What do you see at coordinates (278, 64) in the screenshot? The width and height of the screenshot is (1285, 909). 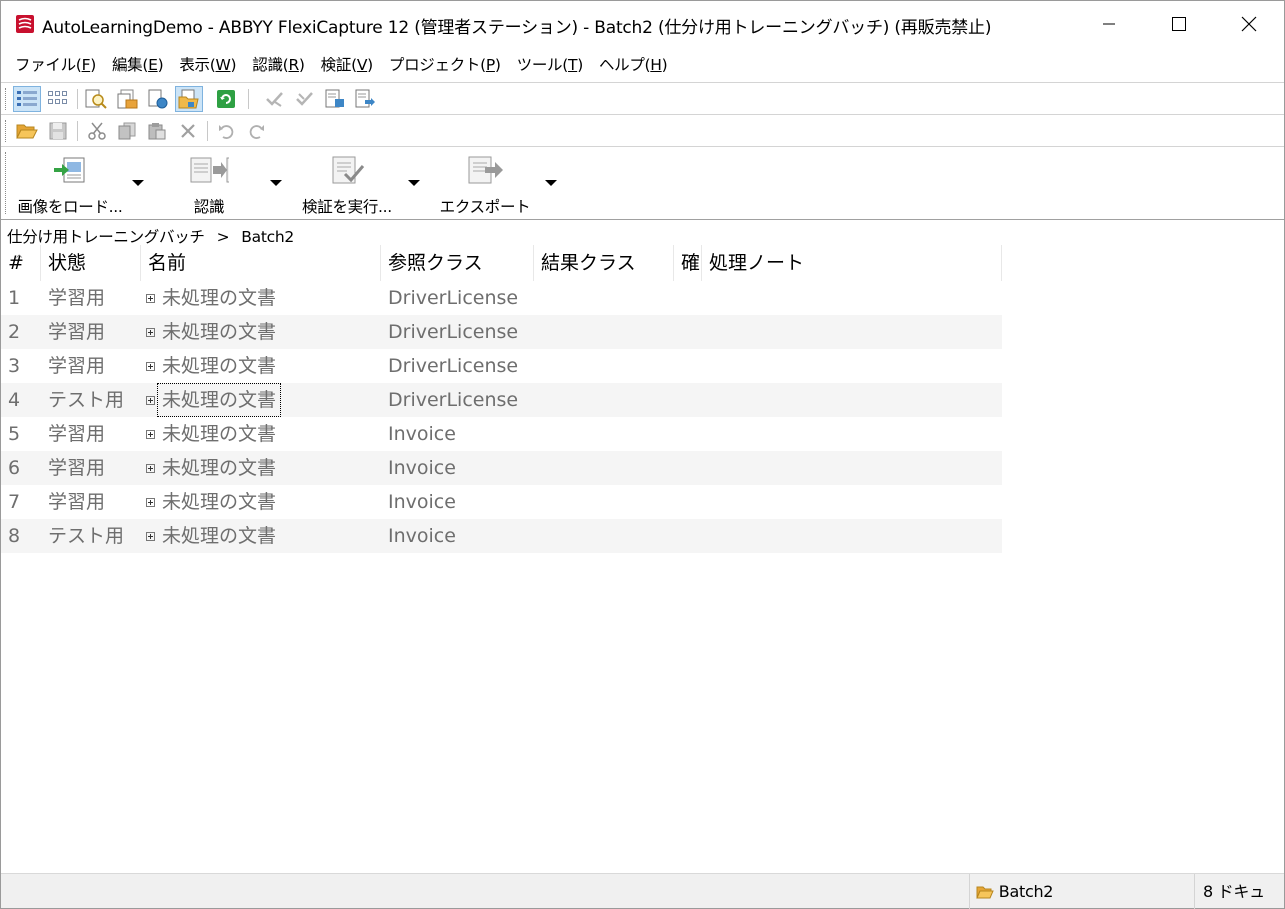 I see `menu-recognize: 認識(R)` at bounding box center [278, 64].